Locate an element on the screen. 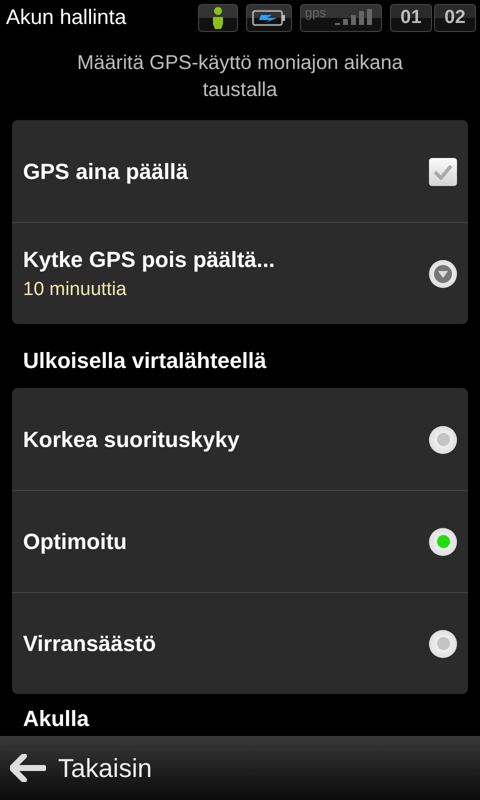  checkmark-icon is located at coordinates (443, 172).